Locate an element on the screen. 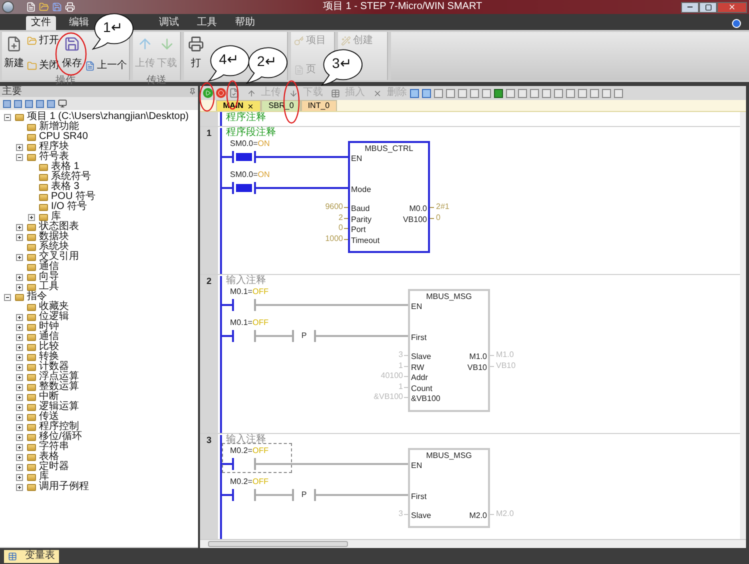 The width and height of the screenshot is (749, 564). tree-item: 交叉引用 is located at coordinates (59, 257).